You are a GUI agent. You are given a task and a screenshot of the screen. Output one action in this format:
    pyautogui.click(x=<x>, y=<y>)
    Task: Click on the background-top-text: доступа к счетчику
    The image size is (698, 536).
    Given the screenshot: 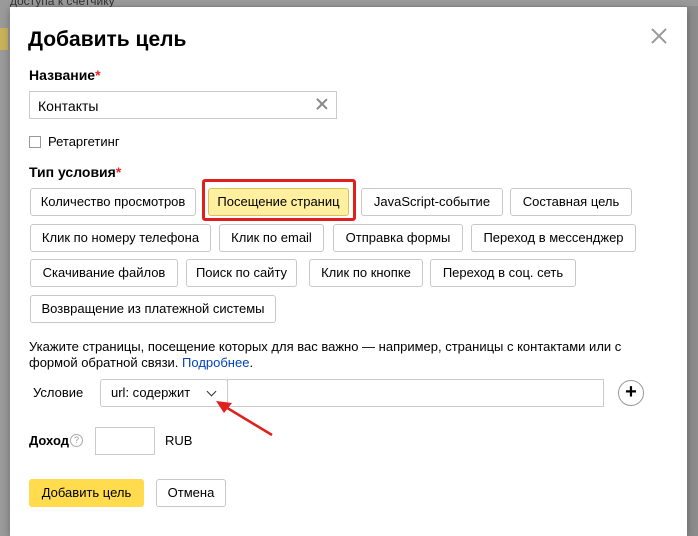 What is the action you would take?
    pyautogui.click(x=354, y=4)
    